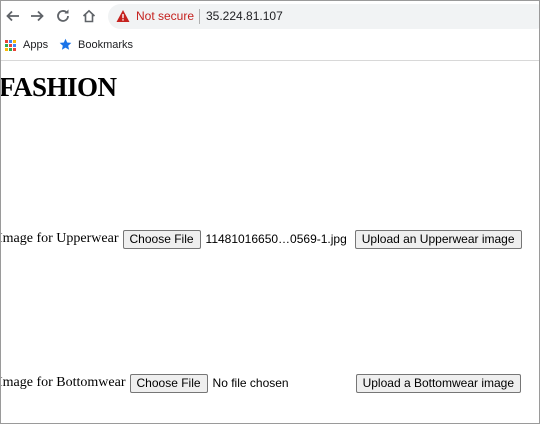 This screenshot has height=424, width=540. I want to click on address-bar: Not secure 35.224.81.107, so click(323, 16).